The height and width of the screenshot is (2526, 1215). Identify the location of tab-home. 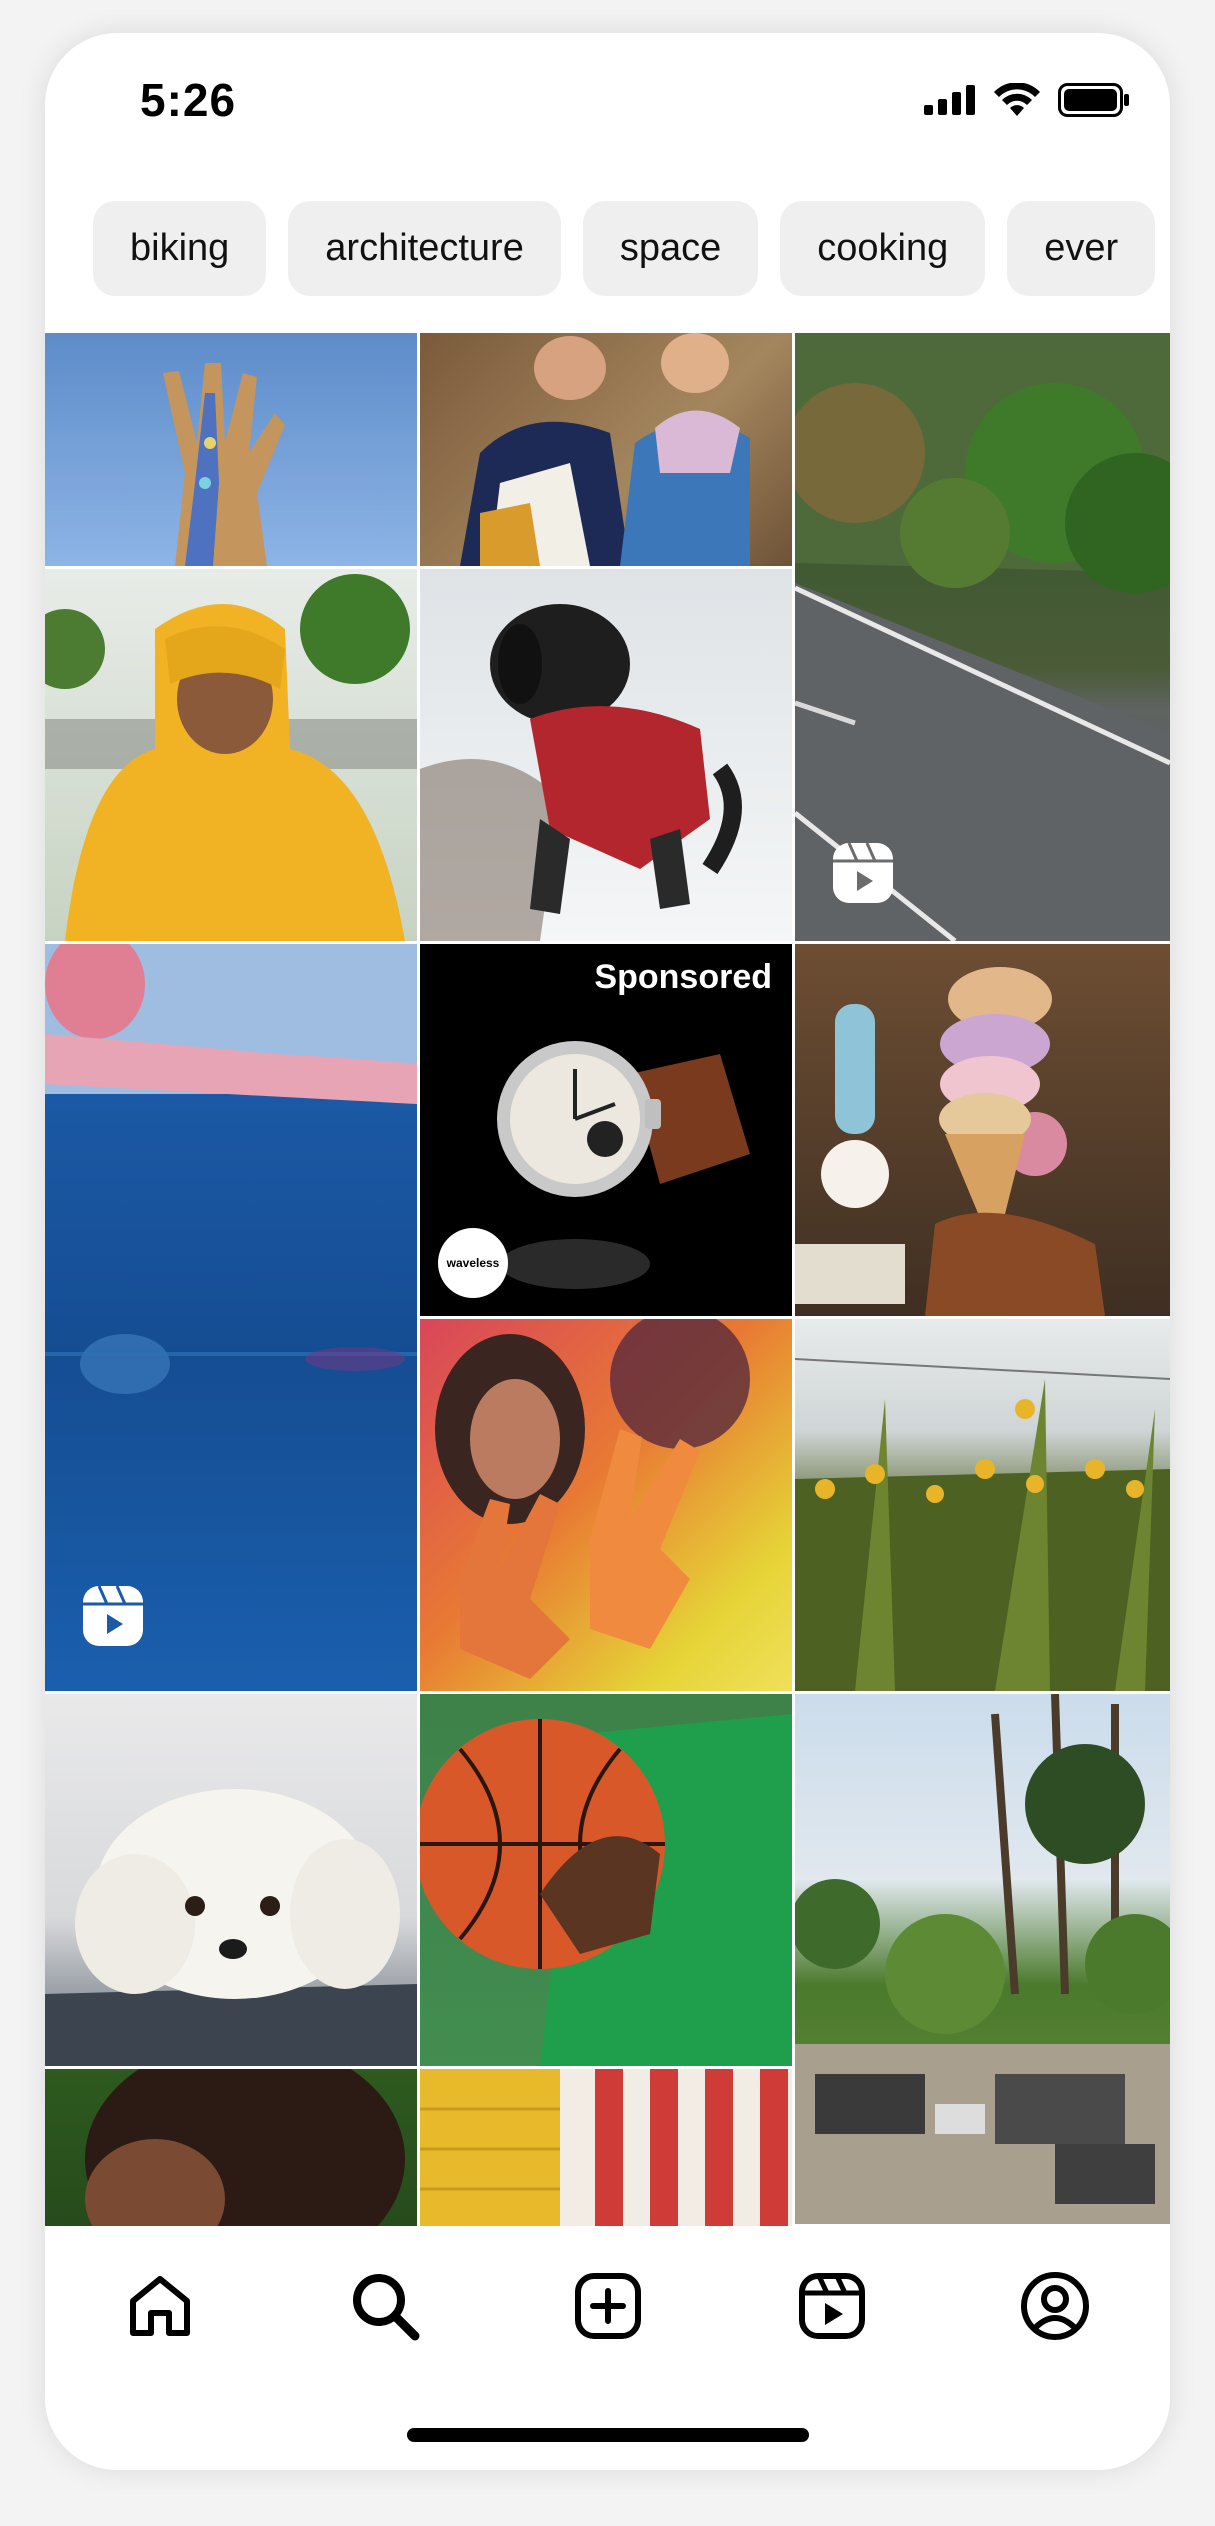
(160, 2306).